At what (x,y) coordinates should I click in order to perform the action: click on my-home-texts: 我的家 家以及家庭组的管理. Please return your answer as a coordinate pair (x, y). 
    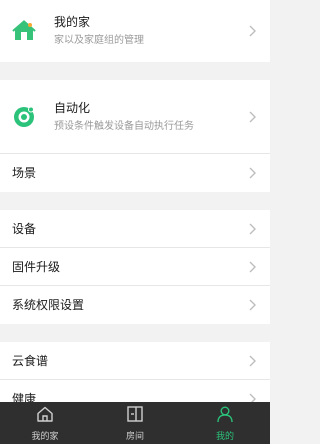
    Looking at the image, I should click on (151, 31).